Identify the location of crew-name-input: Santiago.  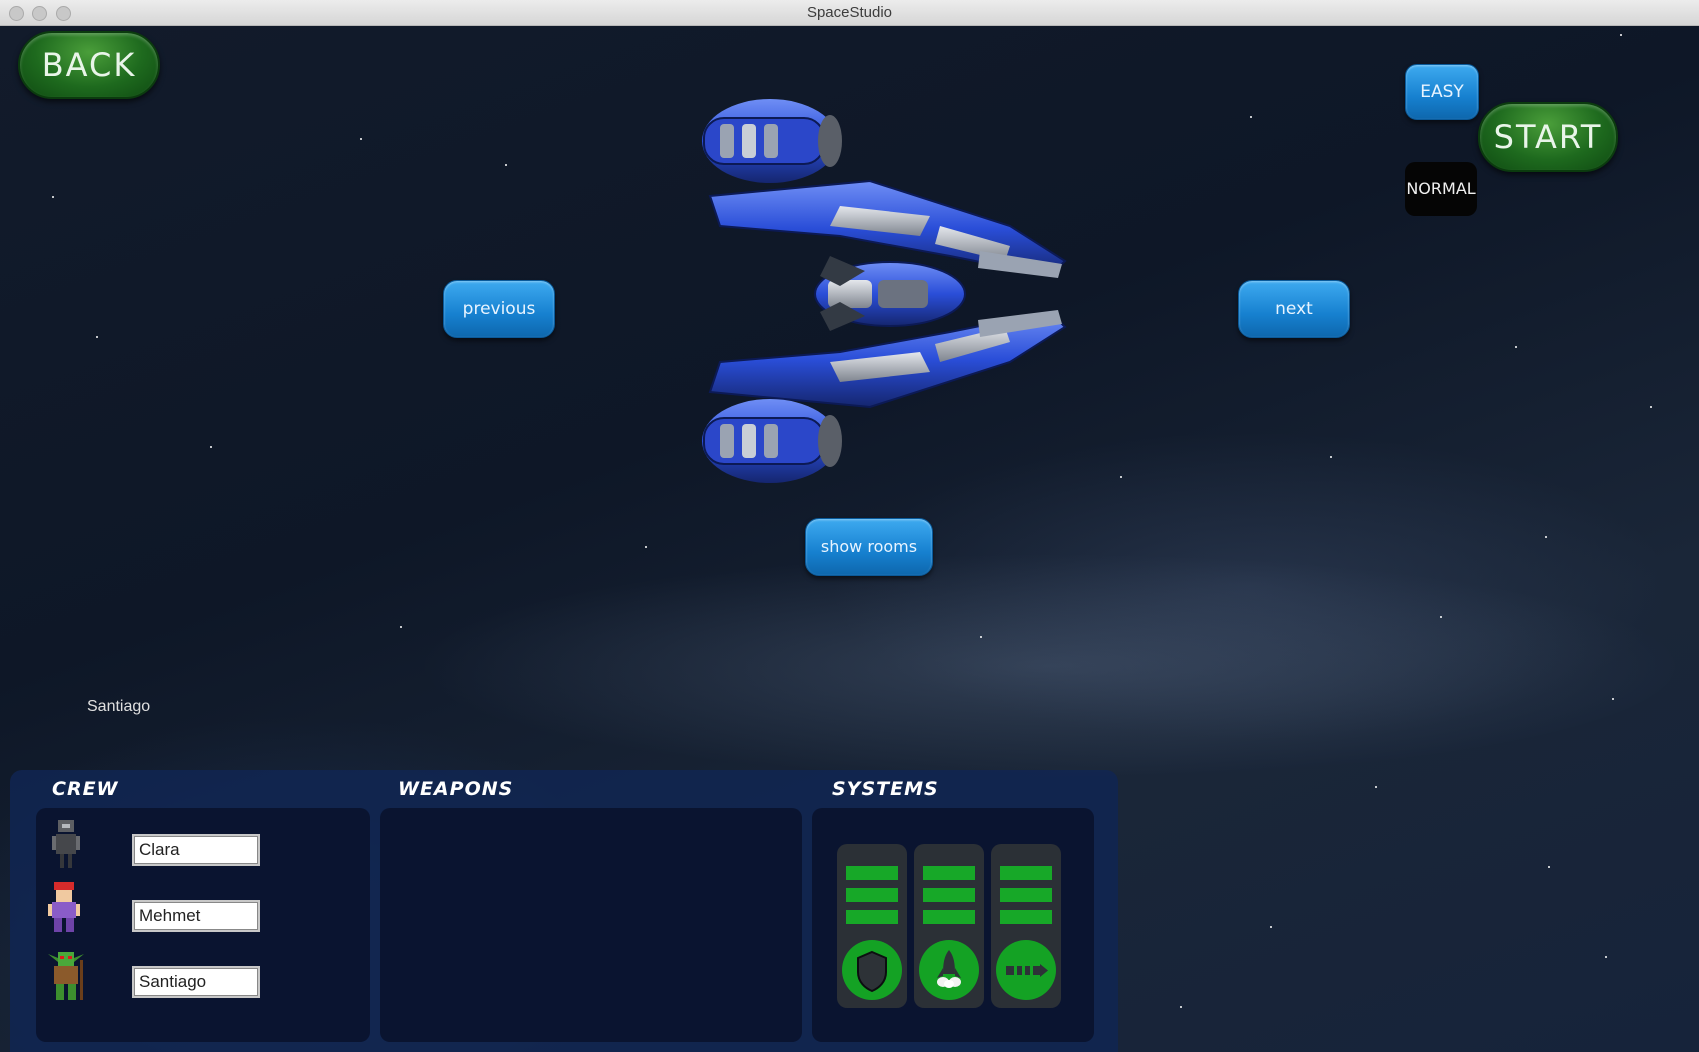
(196, 982).